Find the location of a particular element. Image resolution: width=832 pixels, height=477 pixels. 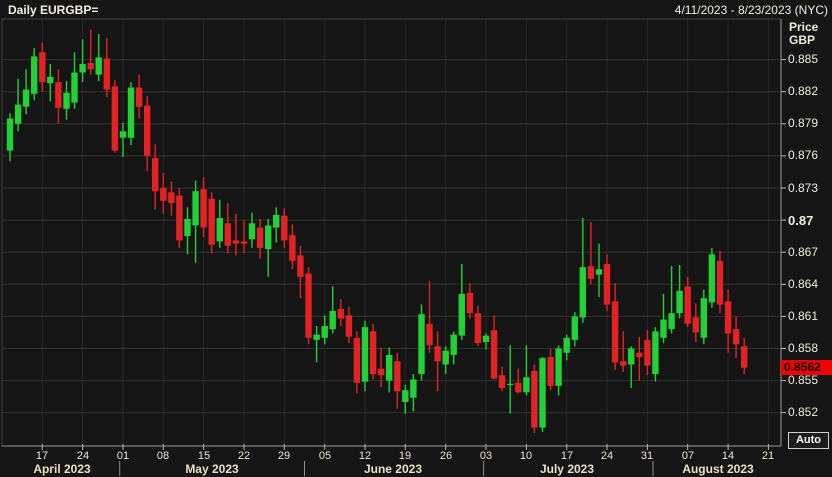

price-tick-label: 0.879 is located at coordinates (803, 123).